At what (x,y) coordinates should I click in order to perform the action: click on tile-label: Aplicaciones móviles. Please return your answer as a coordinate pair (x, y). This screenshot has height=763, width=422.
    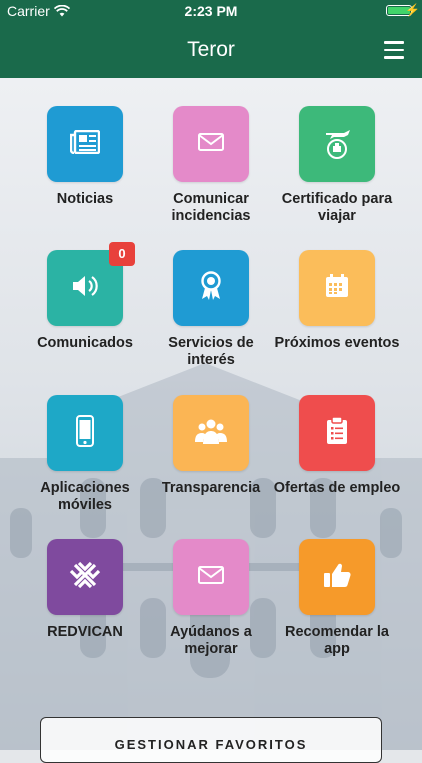
    Looking at the image, I should click on (85, 496).